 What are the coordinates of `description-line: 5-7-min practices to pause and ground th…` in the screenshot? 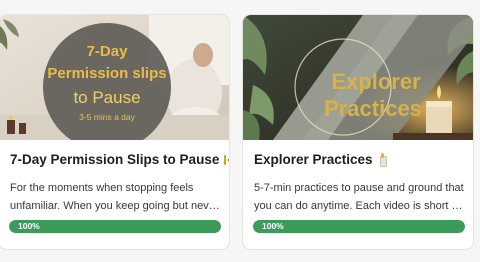 It's located at (359, 188).